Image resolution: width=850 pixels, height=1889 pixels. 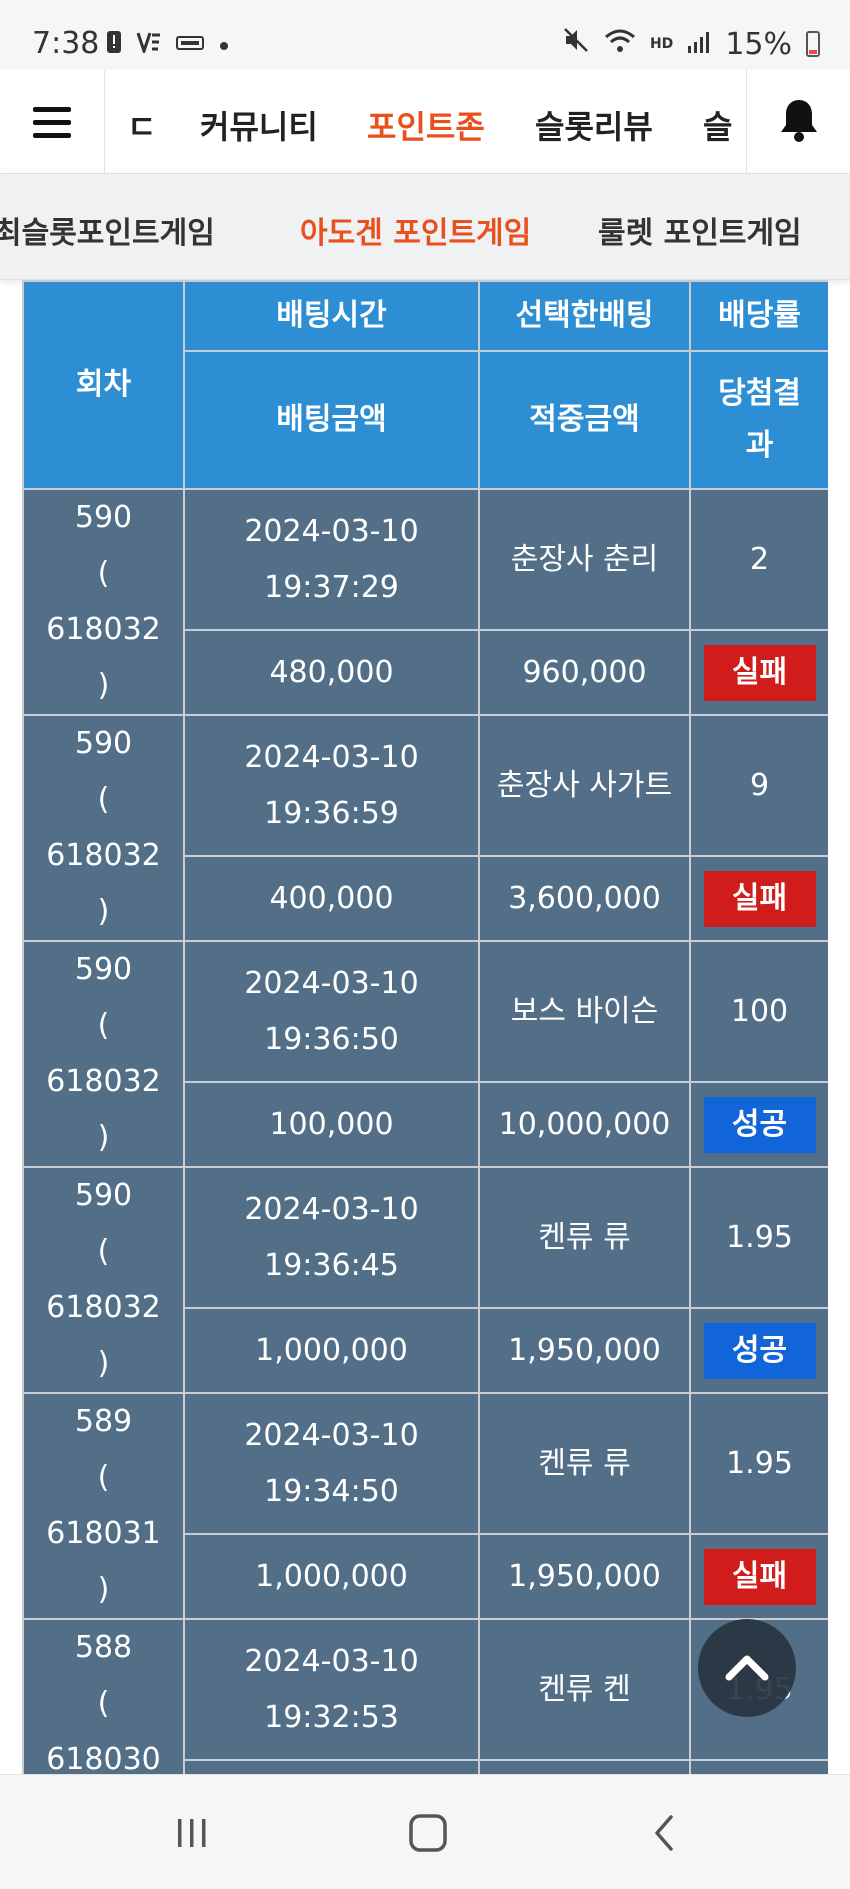 I want to click on battery-percent: 15%, so click(x=758, y=44).